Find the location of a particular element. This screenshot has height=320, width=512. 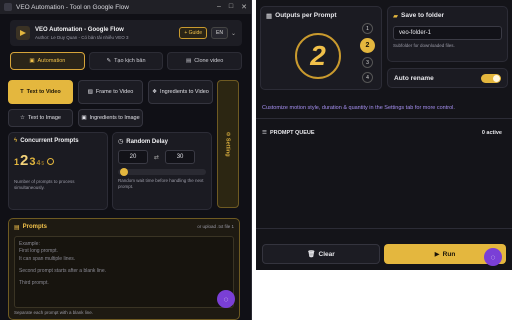

brand-icon is located at coordinates (23, 33).